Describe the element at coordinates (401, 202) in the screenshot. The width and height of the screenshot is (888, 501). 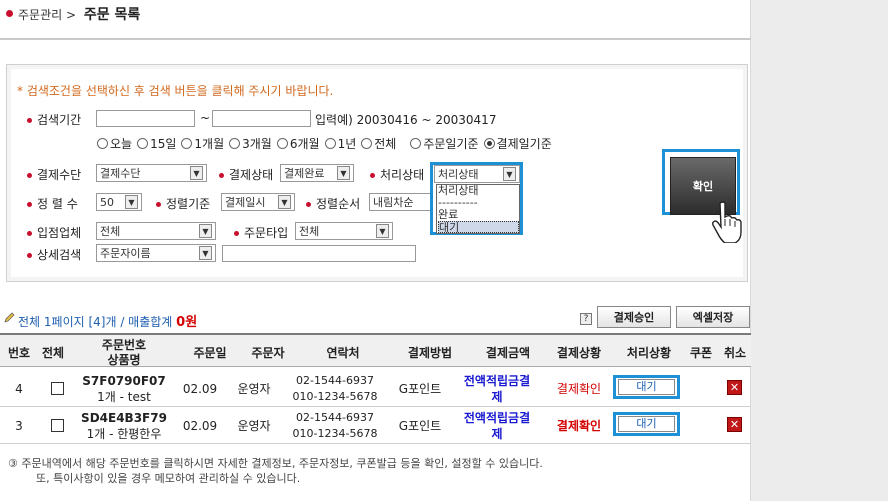
I see `sort-order-select: 내림차순` at that location.